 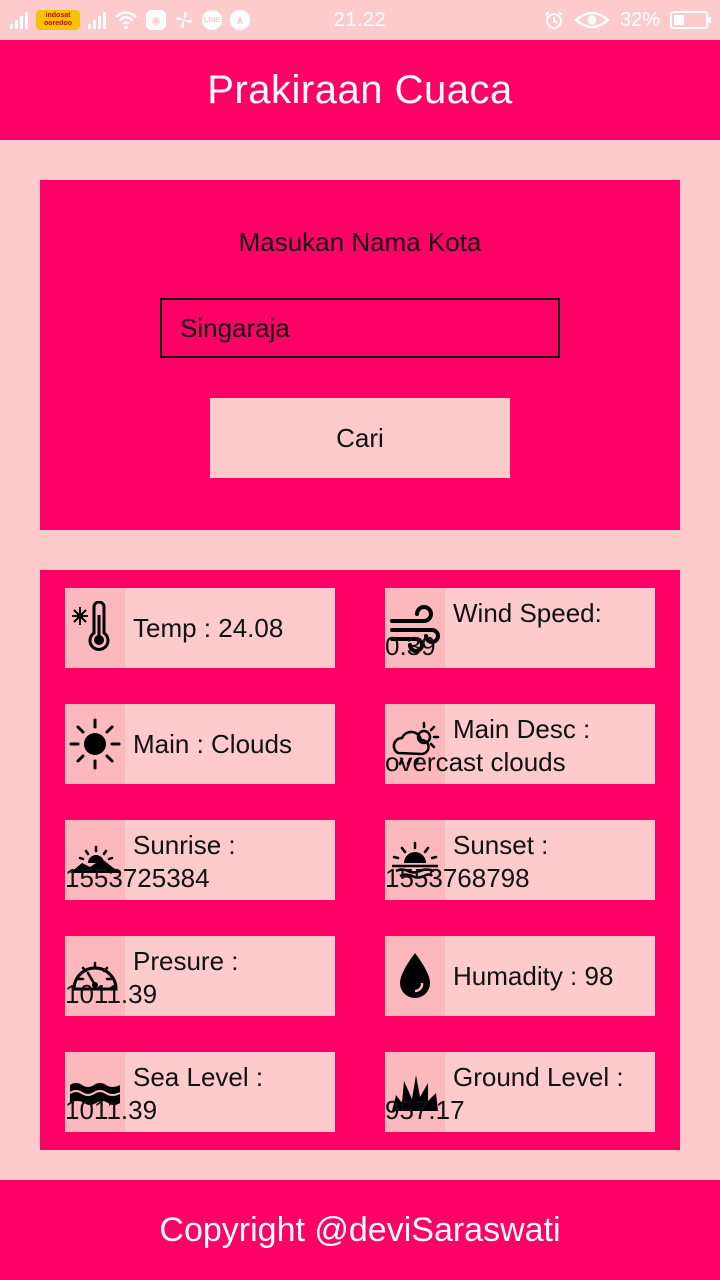 I want to click on line-icon: LINE, so click(x=212, y=20).